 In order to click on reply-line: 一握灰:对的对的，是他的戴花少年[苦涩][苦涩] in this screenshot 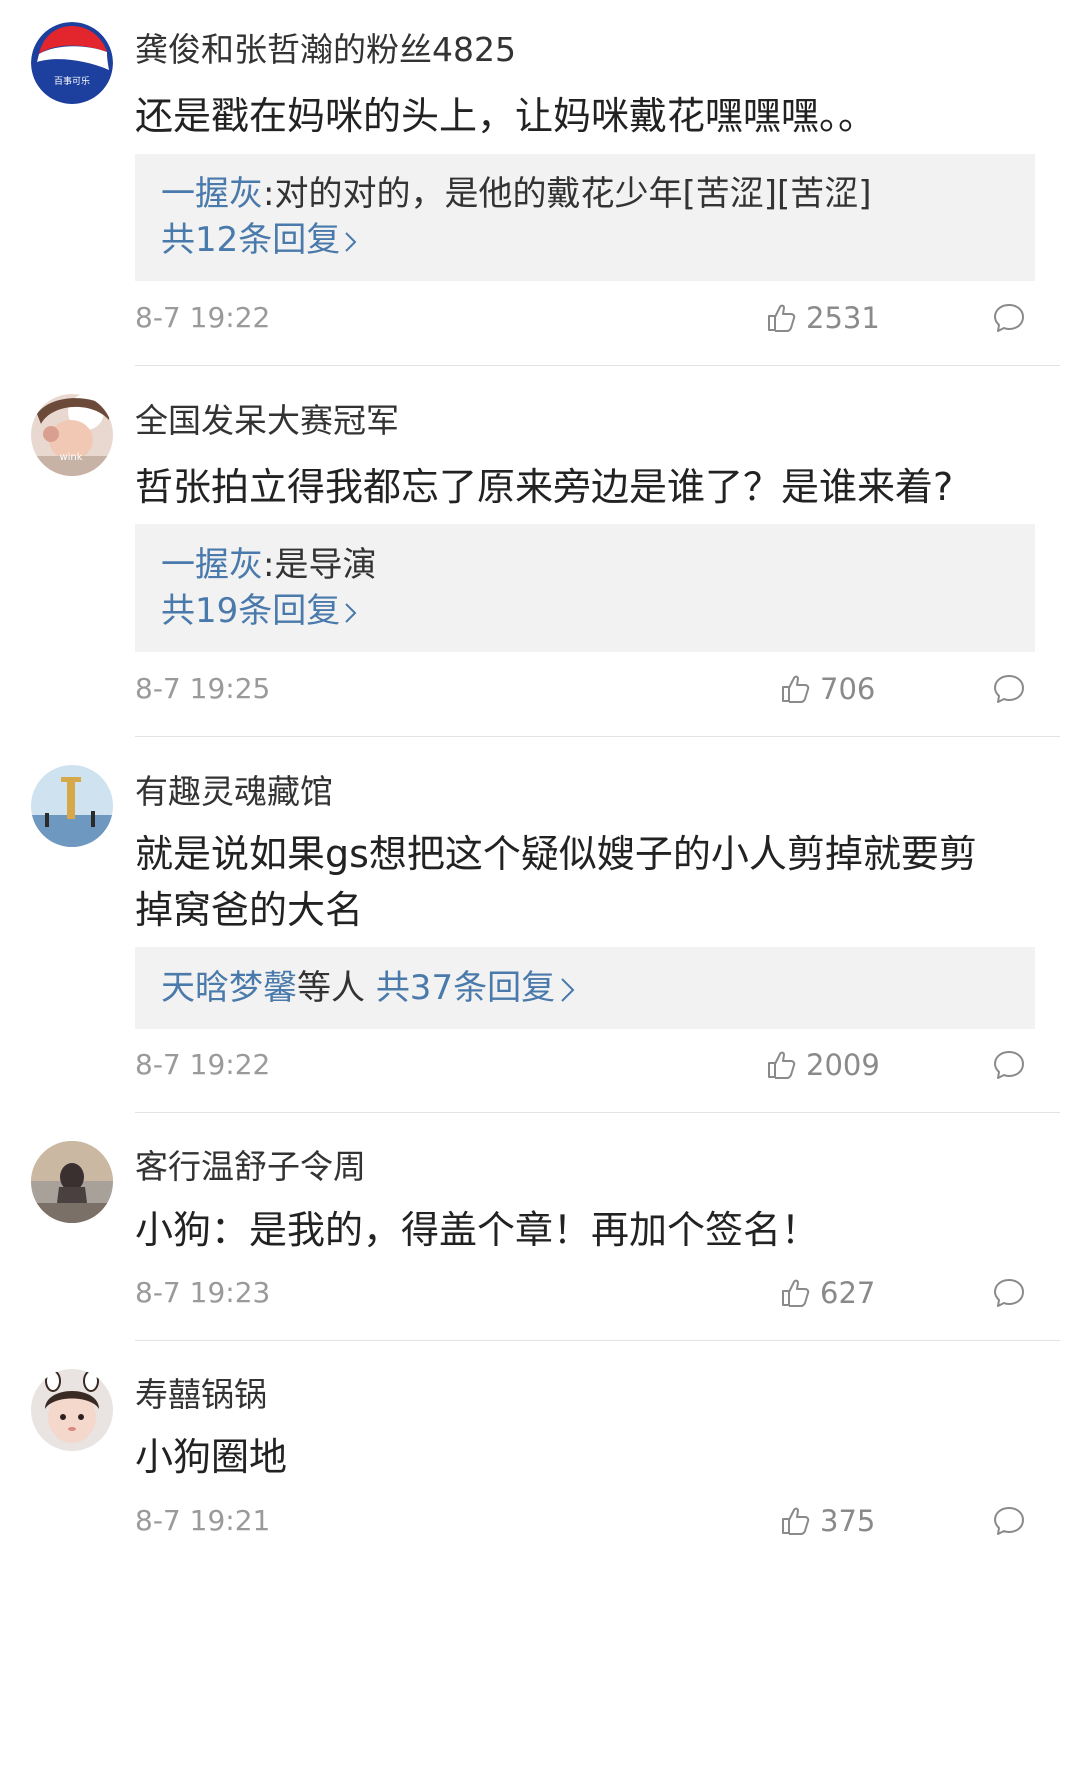, I will do `click(598, 194)`.